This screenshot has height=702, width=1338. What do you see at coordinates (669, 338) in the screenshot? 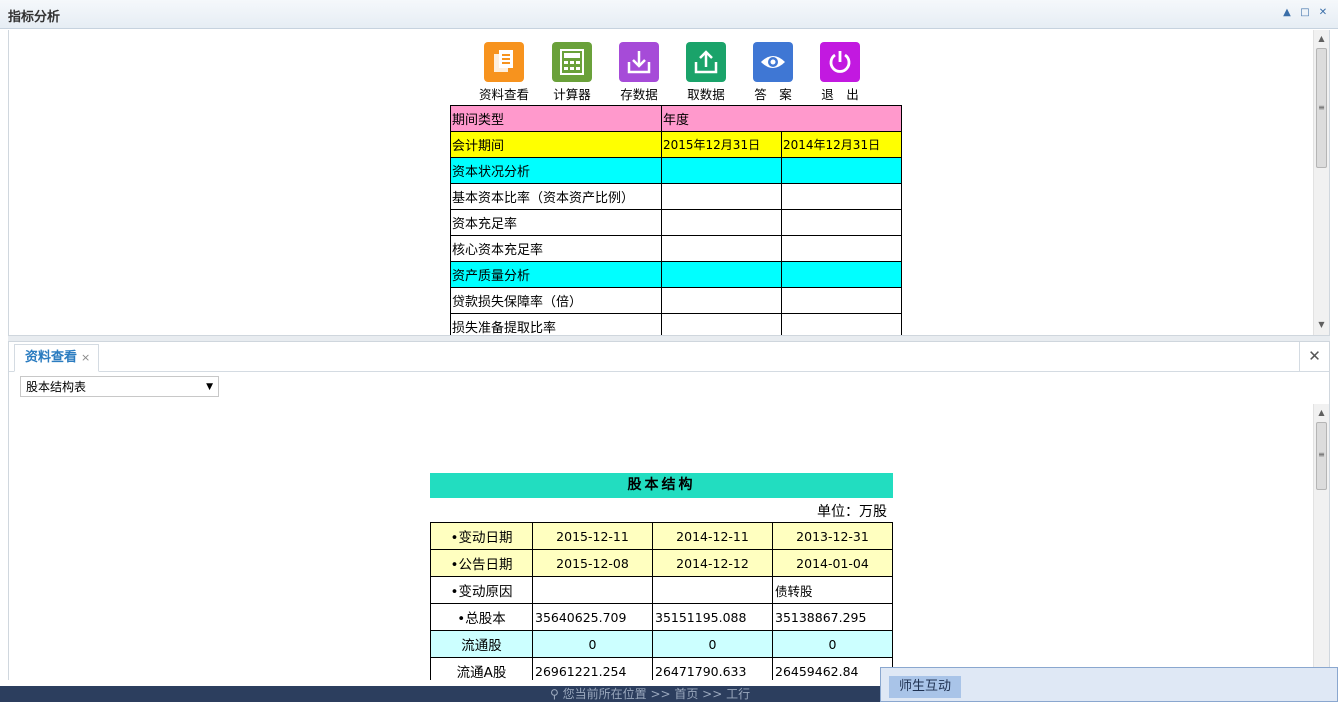
I see `panel-splitter` at bounding box center [669, 338].